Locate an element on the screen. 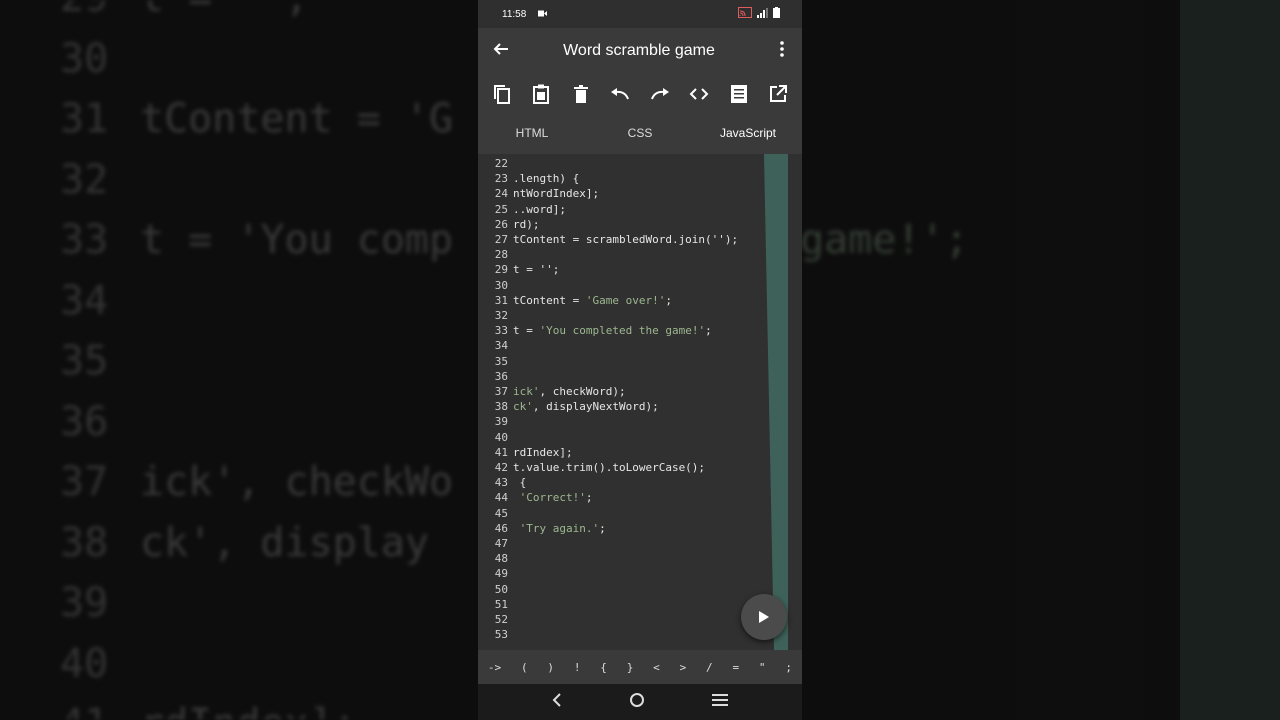 The height and width of the screenshot is (720, 1280). nav-home-button is located at coordinates (637, 702).